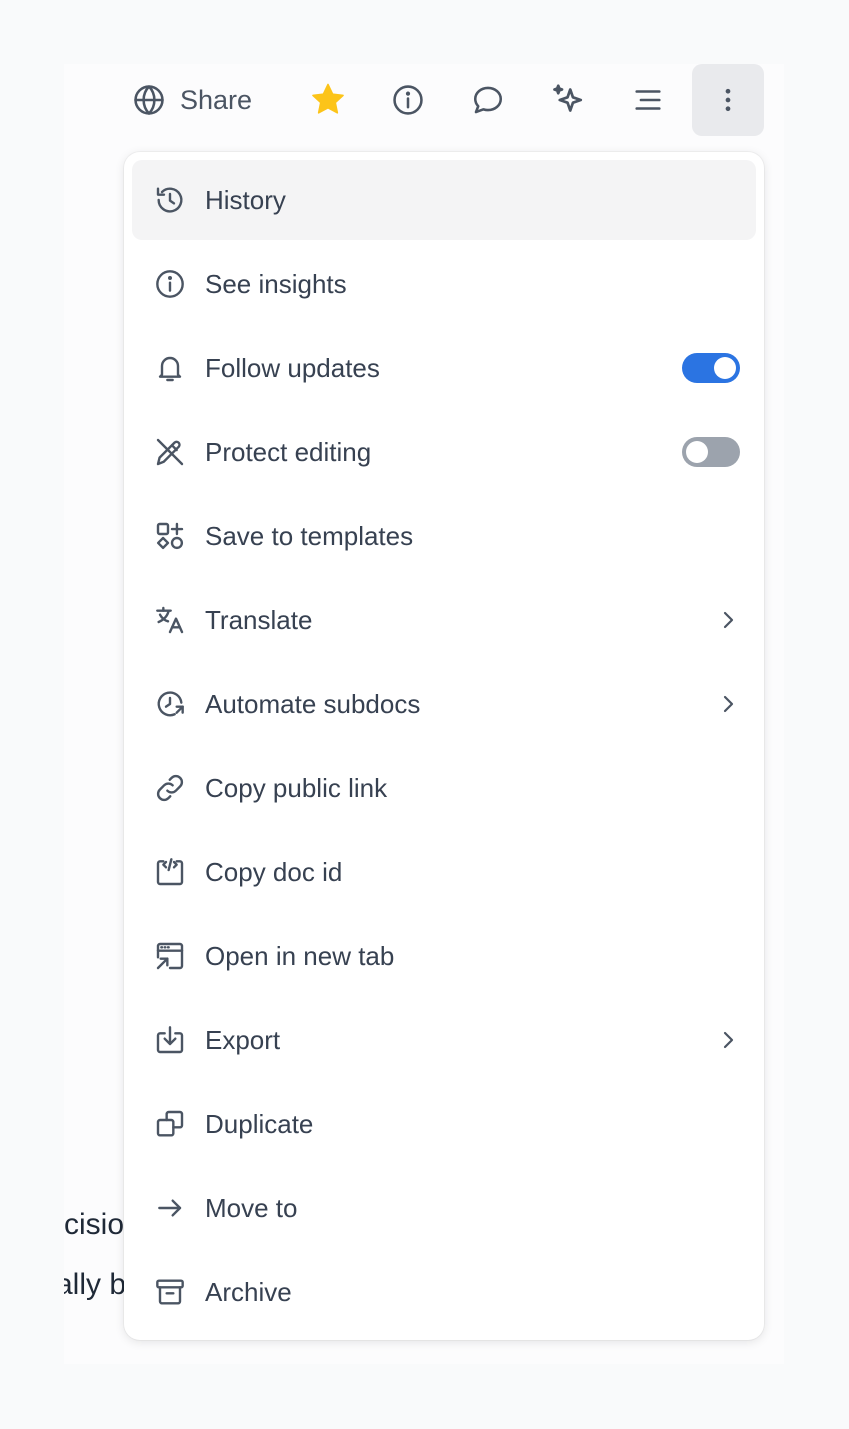  What do you see at coordinates (711, 452) in the screenshot?
I see `protect-editing-toggle` at bounding box center [711, 452].